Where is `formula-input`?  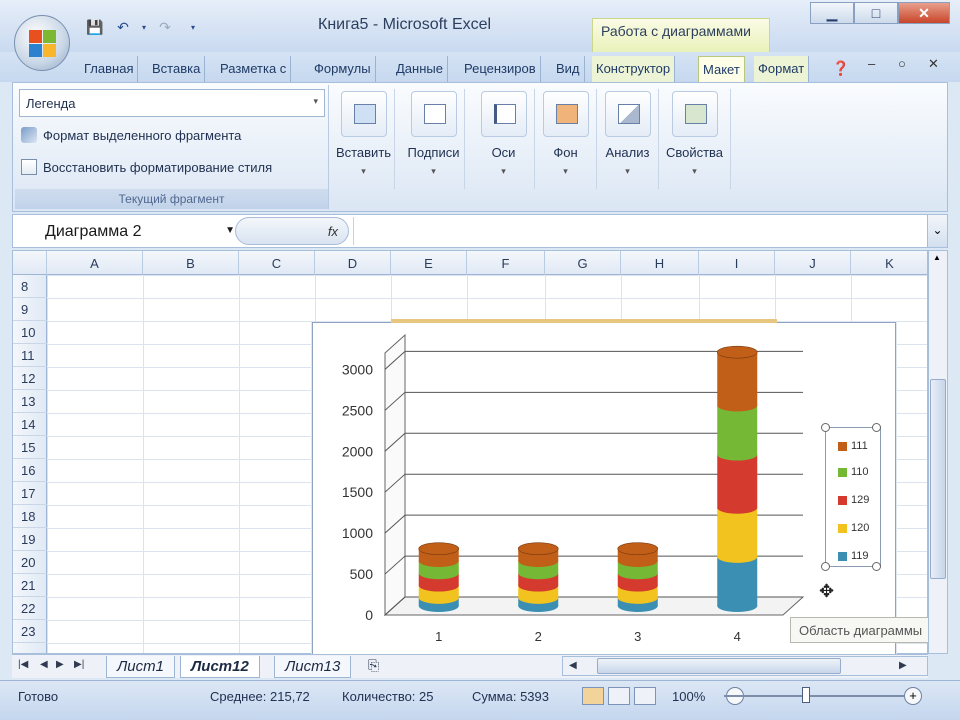 formula-input is located at coordinates (641, 231).